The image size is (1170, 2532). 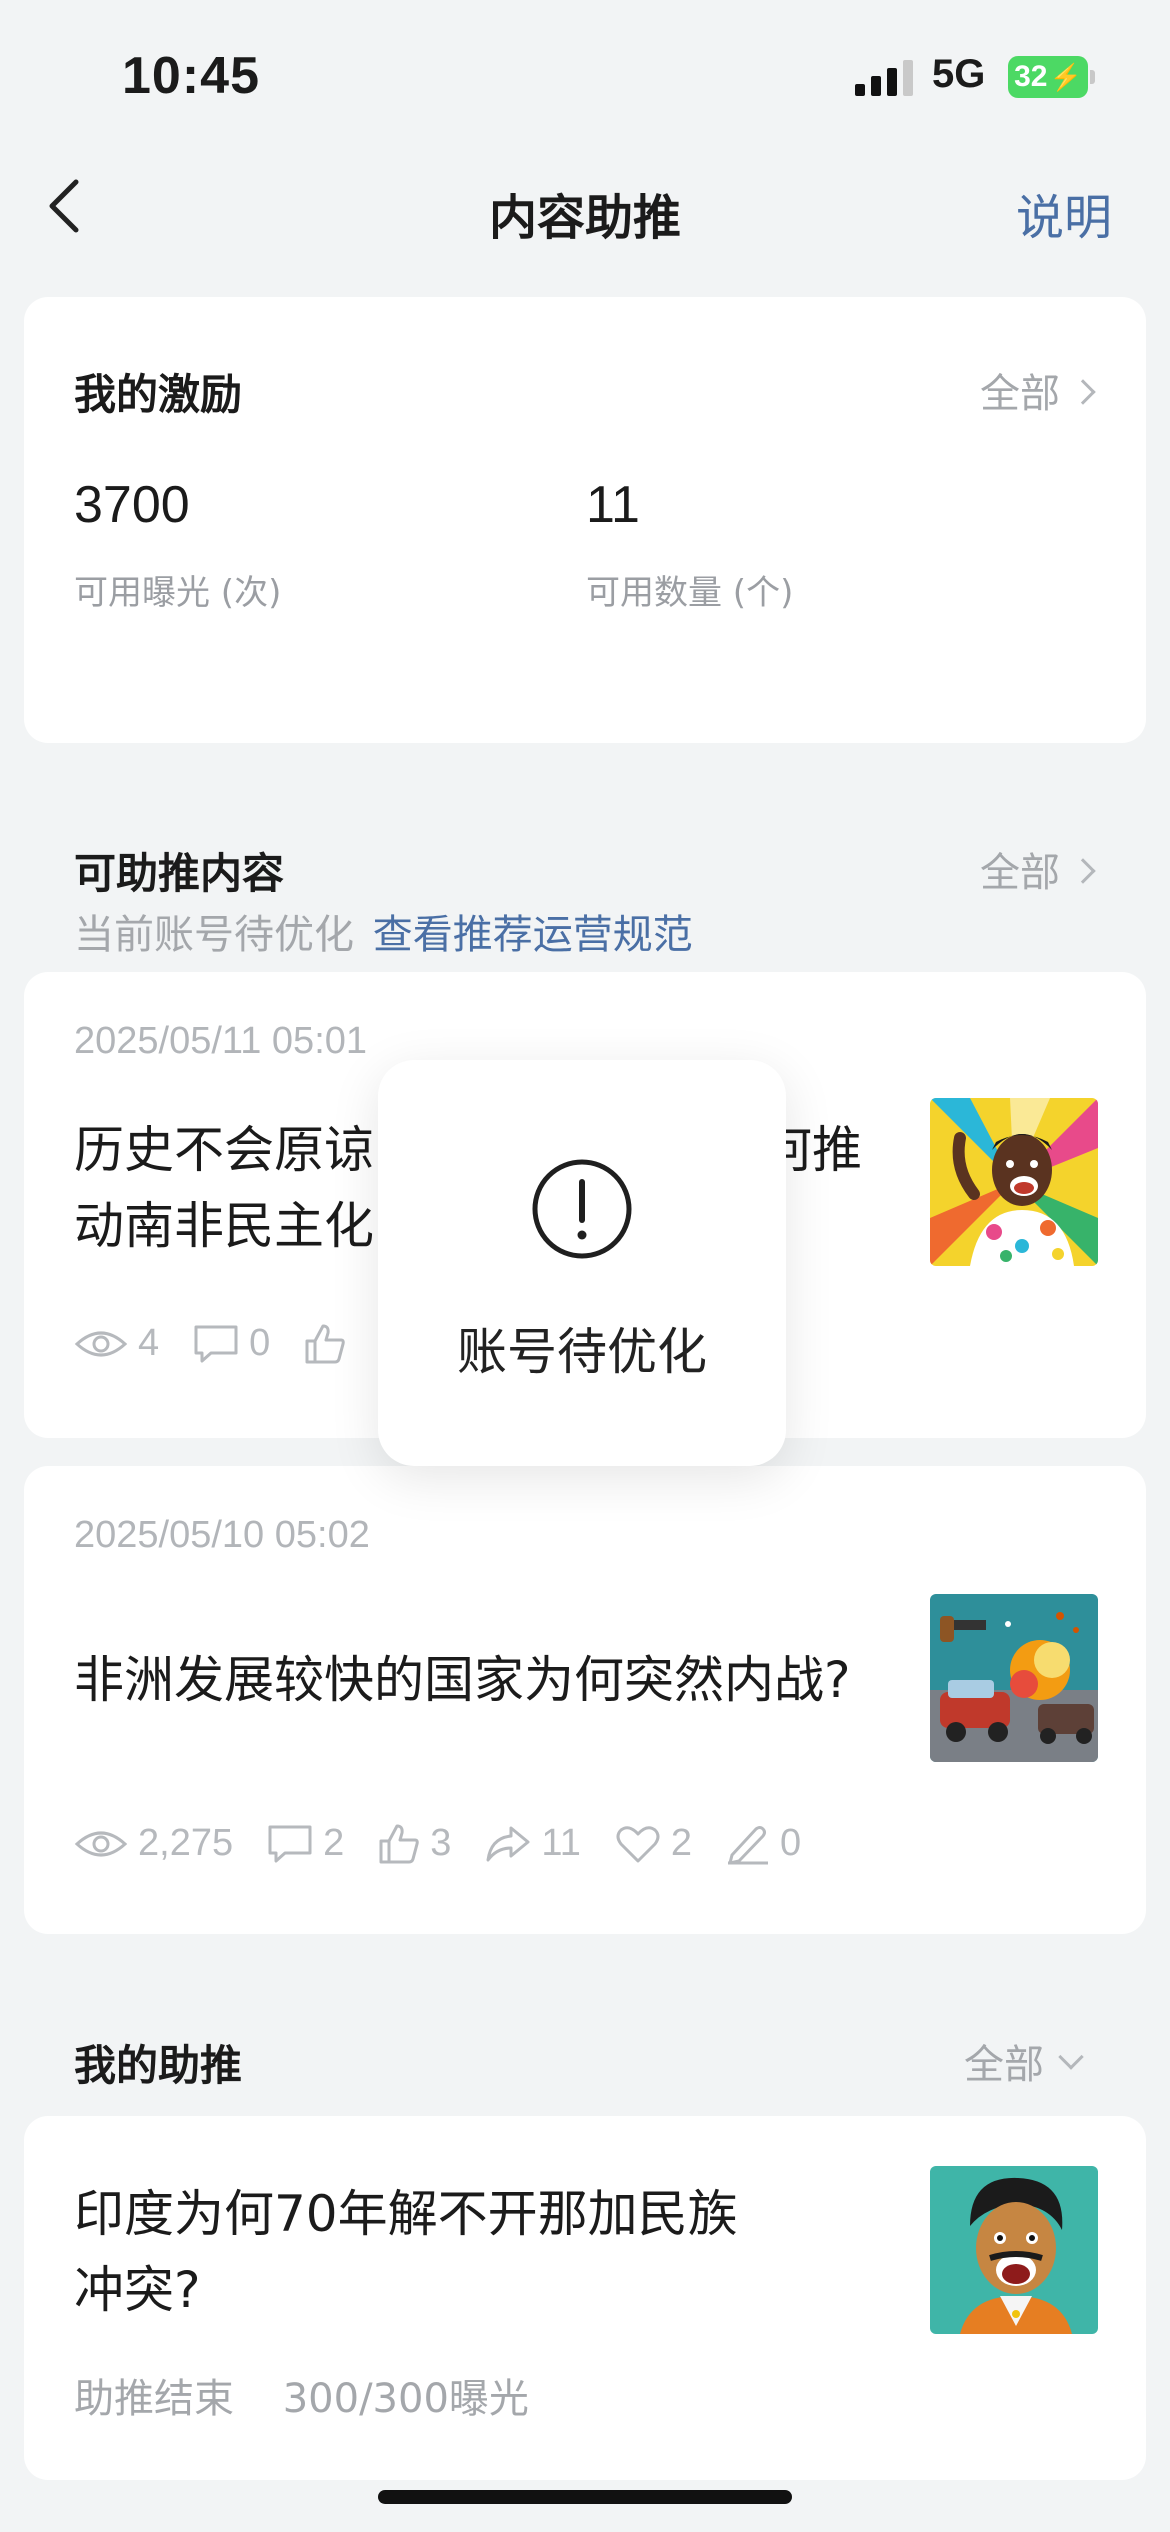 I want to click on my-boost-filter-label: 全部, so click(x=1004, y=2065).